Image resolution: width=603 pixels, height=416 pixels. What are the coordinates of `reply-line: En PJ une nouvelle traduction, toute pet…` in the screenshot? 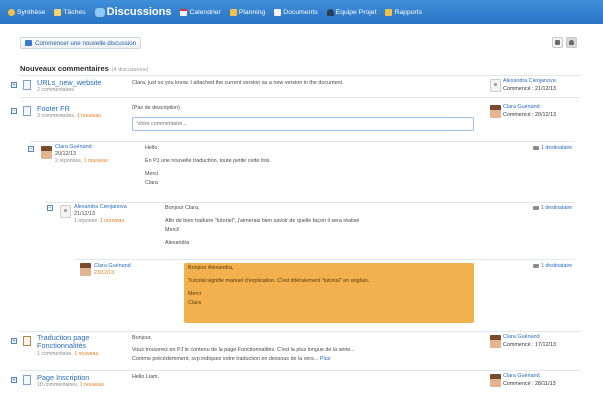 It's located at (208, 161).